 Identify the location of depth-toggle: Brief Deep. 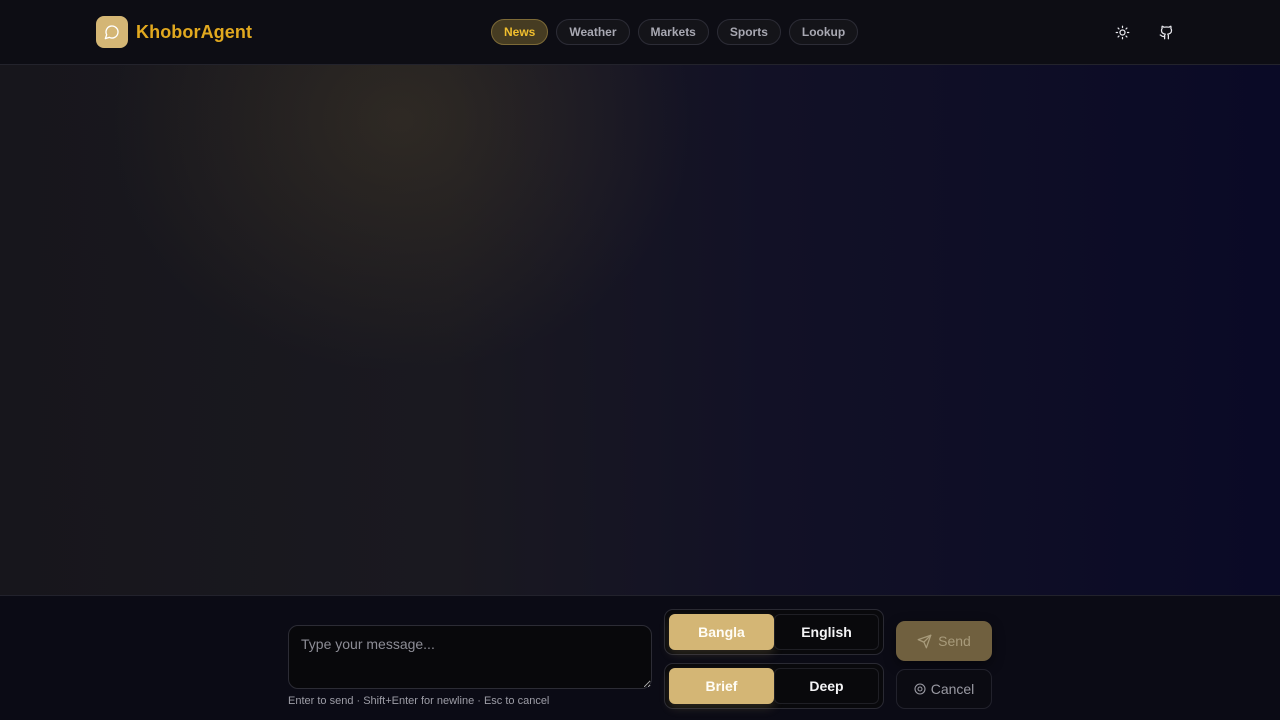
(774, 686).